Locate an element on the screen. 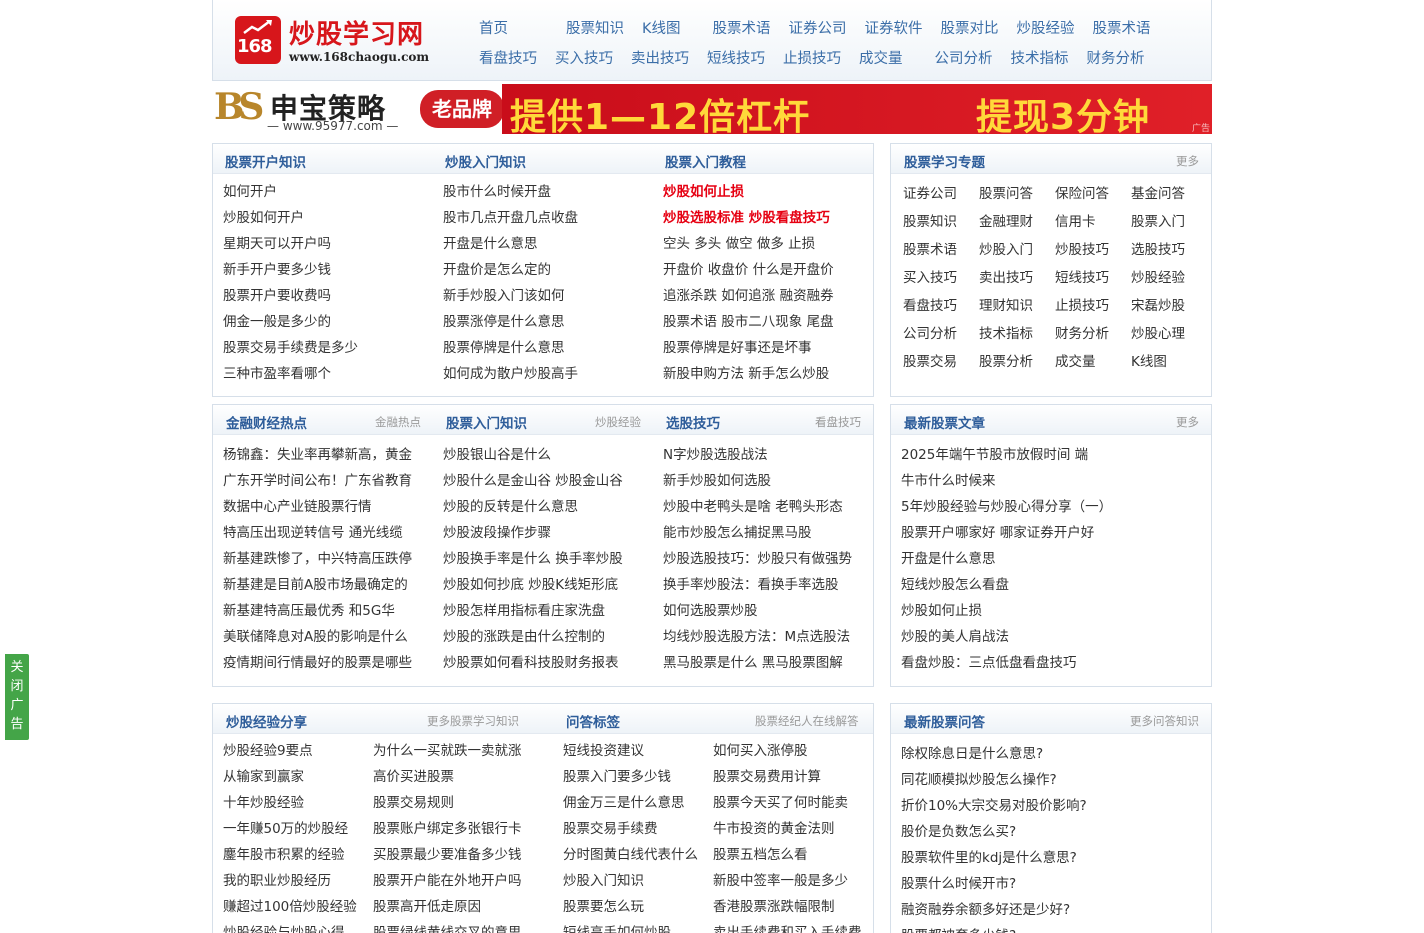  topic-tag: 股票问答 is located at coordinates (1017, 194).